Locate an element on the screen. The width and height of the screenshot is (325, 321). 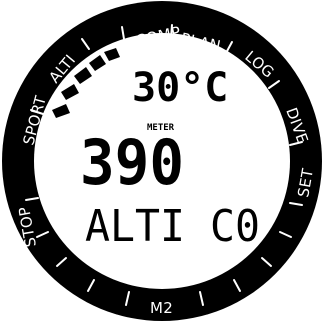
mode-text: ALTI C0 is located at coordinates (172, 226).